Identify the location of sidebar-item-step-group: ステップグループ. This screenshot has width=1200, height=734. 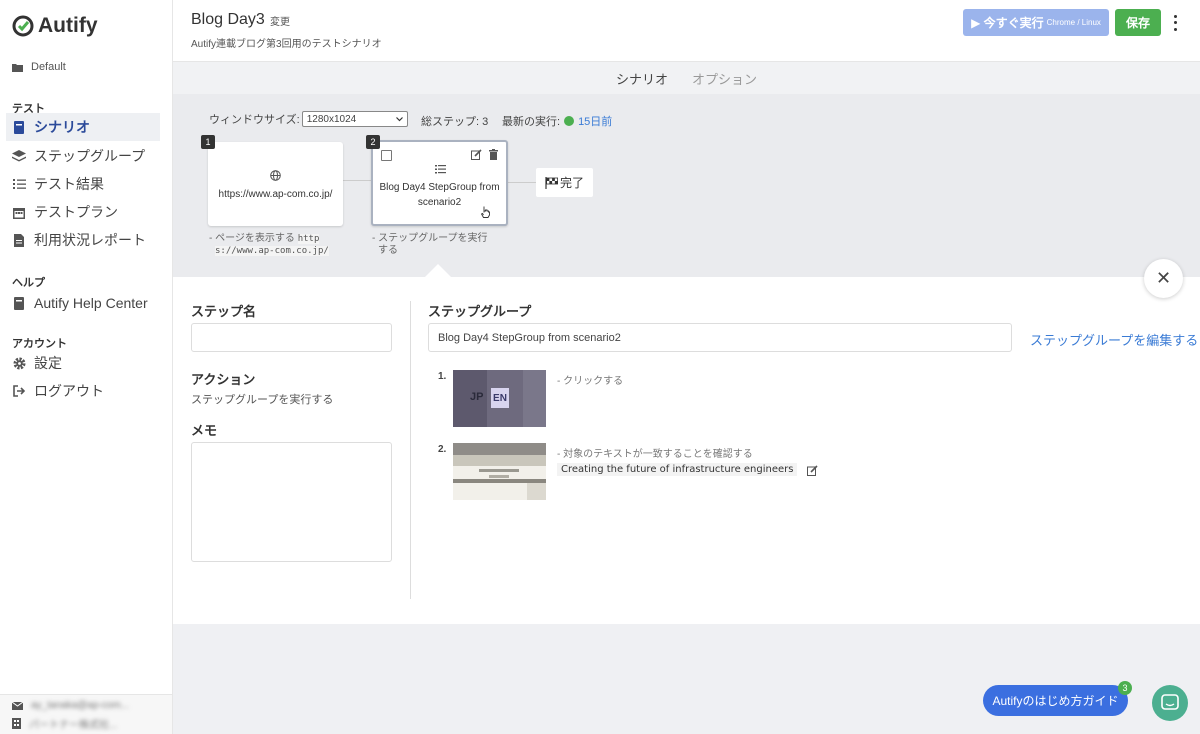
(83, 156).